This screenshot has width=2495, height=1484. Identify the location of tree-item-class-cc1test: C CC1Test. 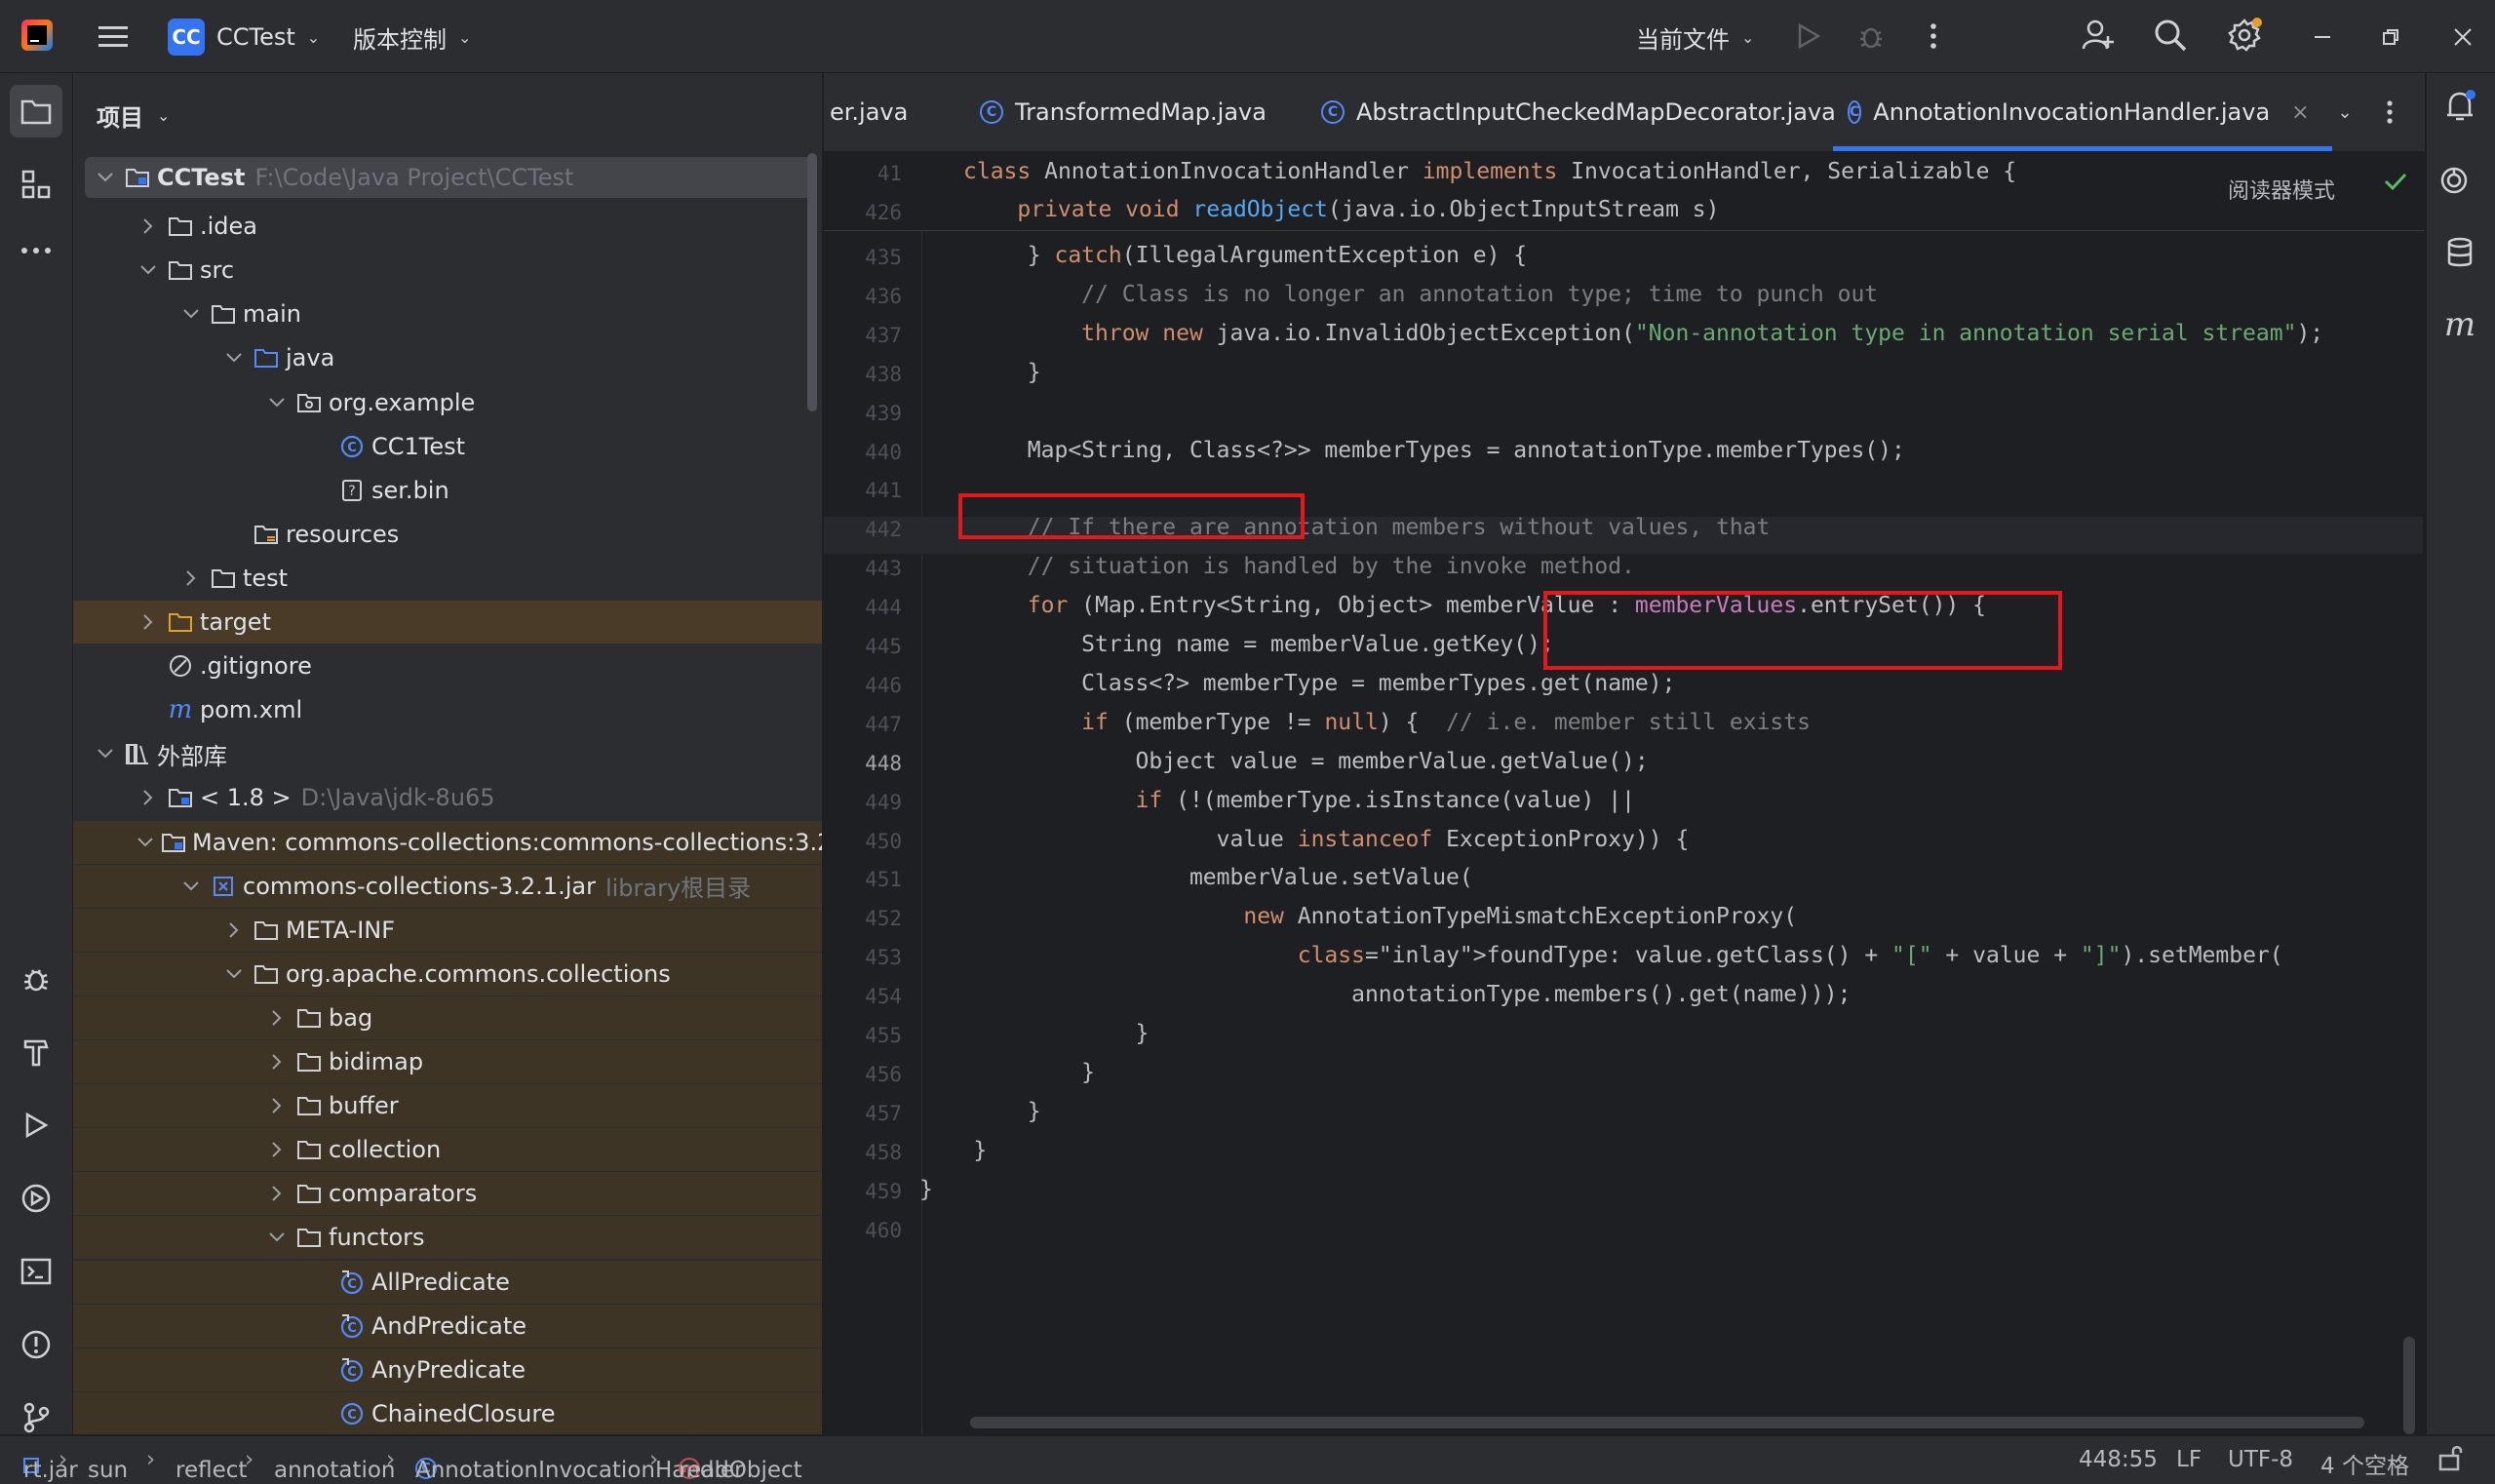
(447, 446).